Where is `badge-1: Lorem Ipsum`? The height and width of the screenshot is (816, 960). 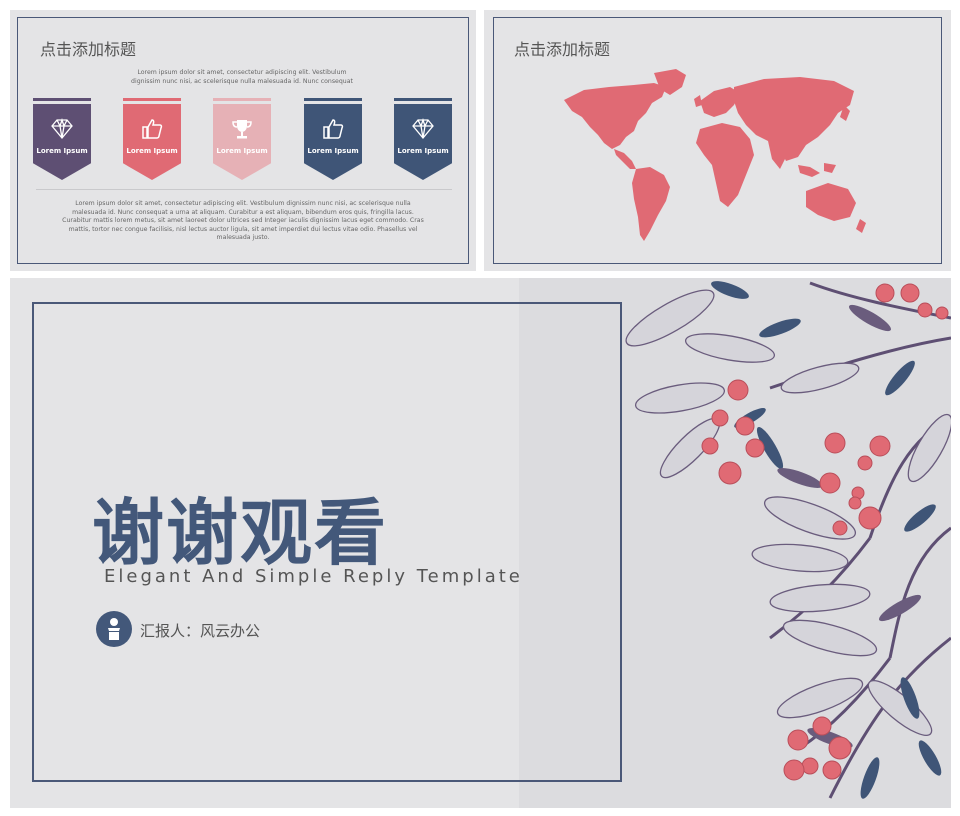
badge-1: Lorem Ipsum is located at coordinates (62, 139).